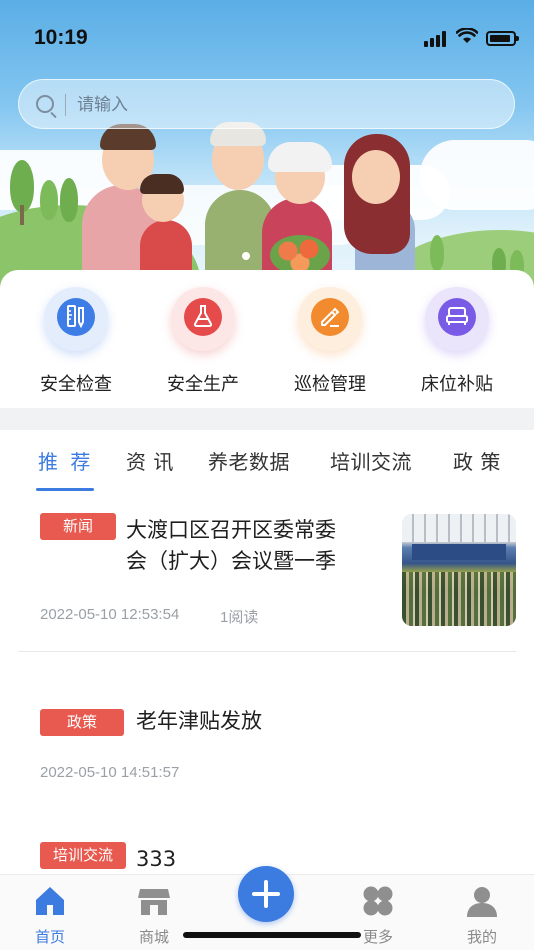  What do you see at coordinates (61, 37) in the screenshot?
I see `status-time: 10:19` at bounding box center [61, 37].